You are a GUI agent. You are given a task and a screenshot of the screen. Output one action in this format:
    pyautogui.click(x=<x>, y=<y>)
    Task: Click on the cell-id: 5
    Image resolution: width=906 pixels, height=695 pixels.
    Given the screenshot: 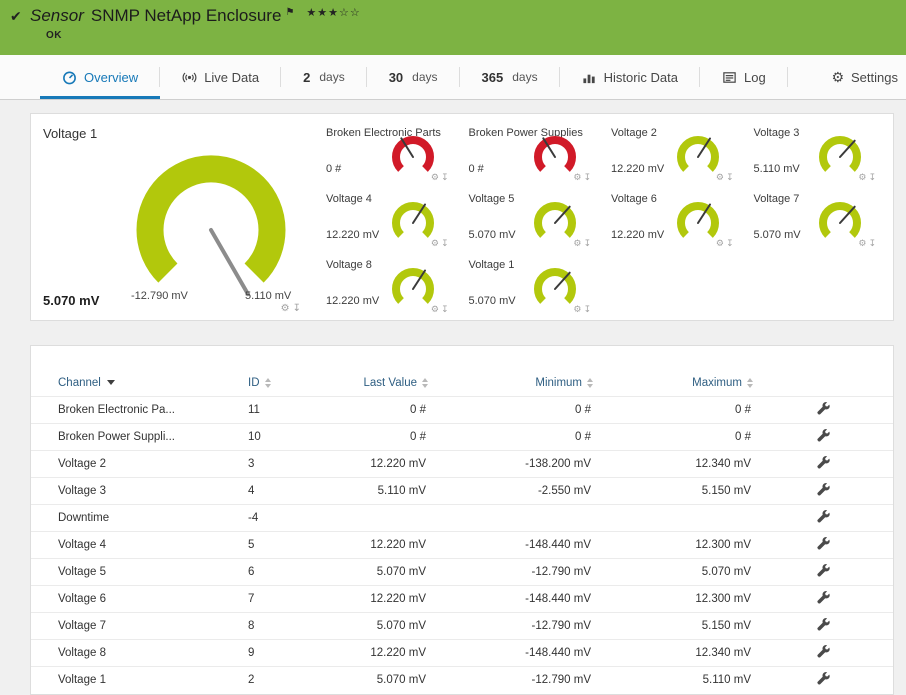 What is the action you would take?
    pyautogui.click(x=298, y=544)
    